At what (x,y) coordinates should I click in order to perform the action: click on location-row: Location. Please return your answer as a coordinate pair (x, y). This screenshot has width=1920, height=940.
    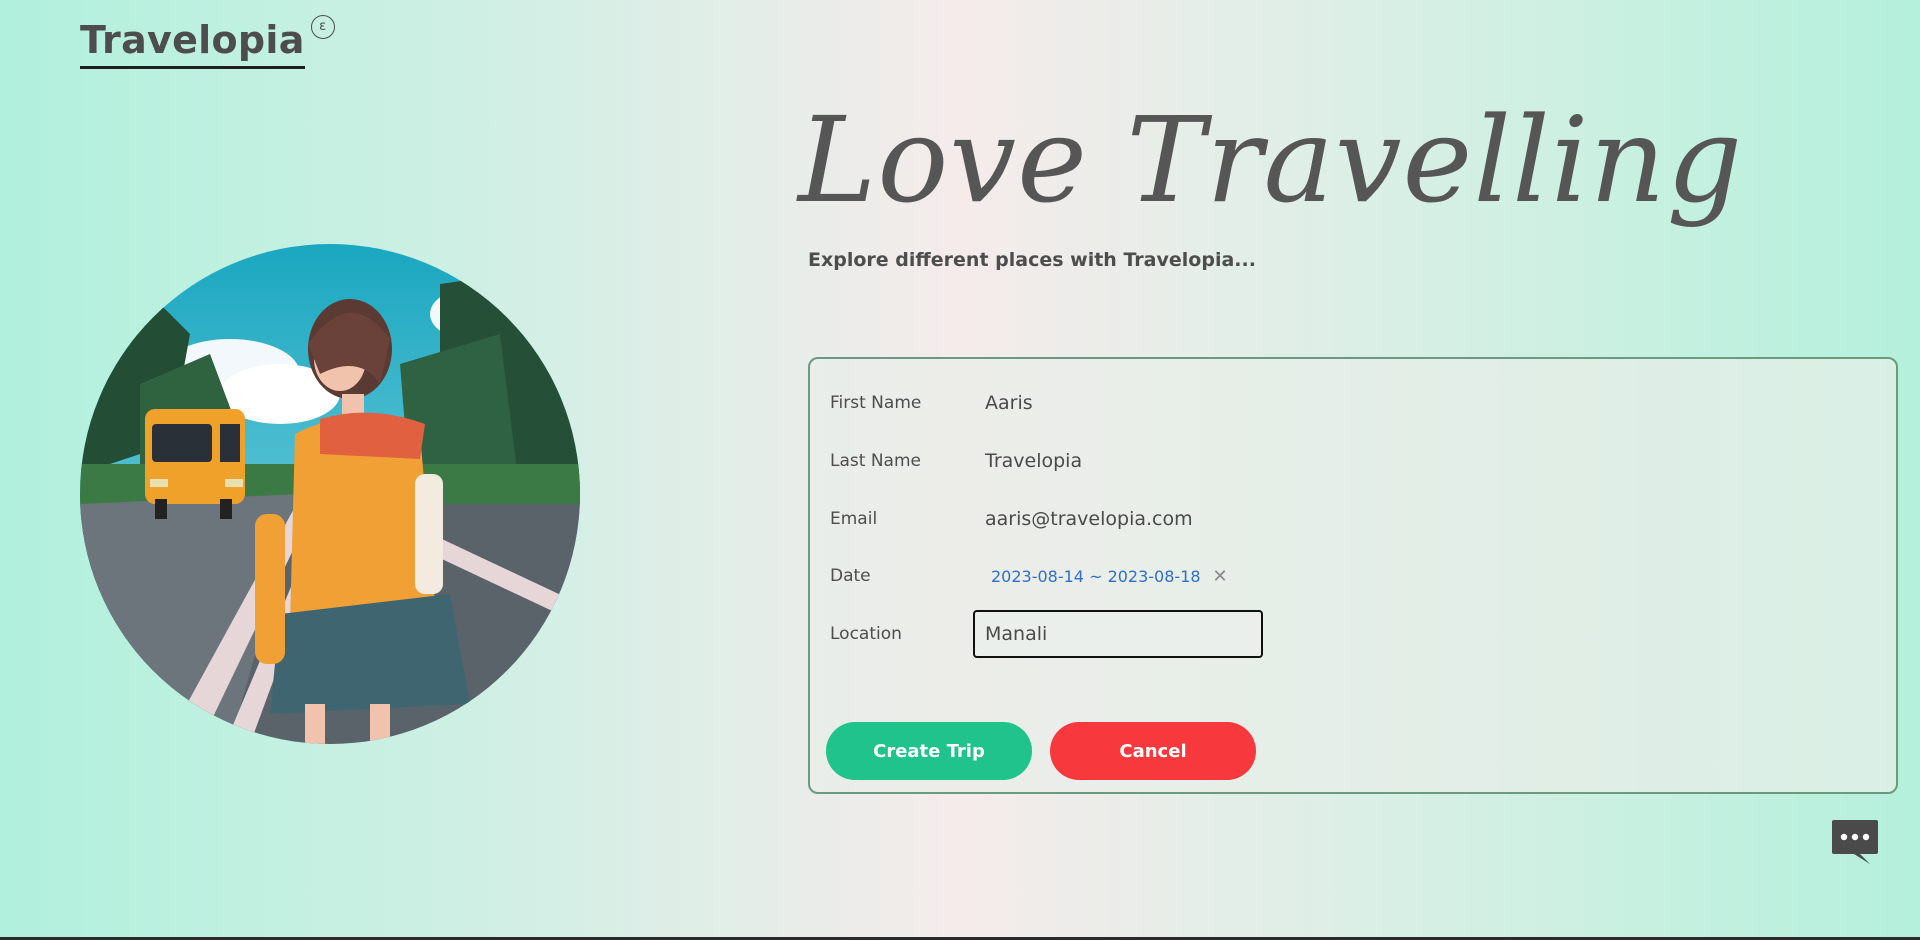
    Looking at the image, I should click on (1046, 634).